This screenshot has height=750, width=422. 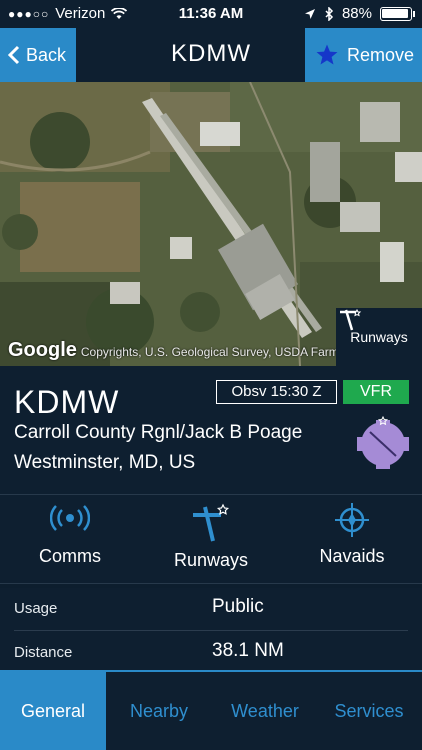 What do you see at coordinates (70, 518) in the screenshot?
I see `radio-broadcast-icon` at bounding box center [70, 518].